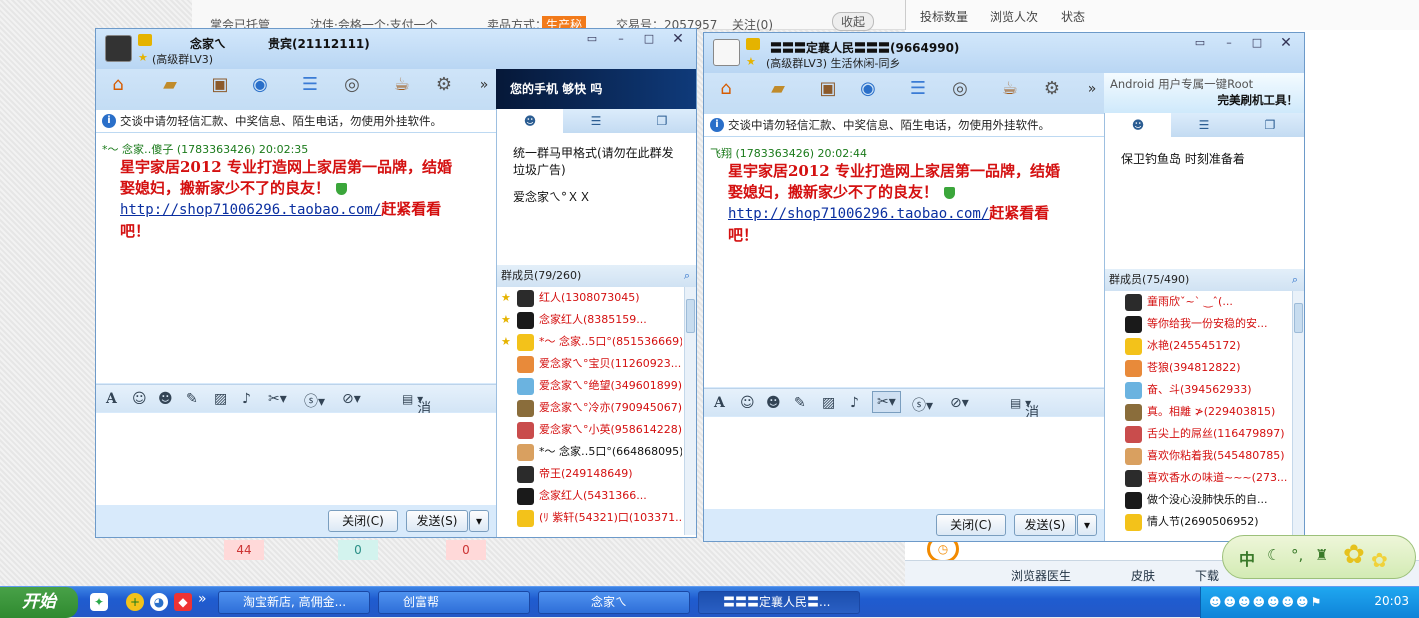  Describe the element at coordinates (1204, 93) in the screenshot. I see `ad-banner: Android 用户专属一键Root 完美刷机工具！` at that location.